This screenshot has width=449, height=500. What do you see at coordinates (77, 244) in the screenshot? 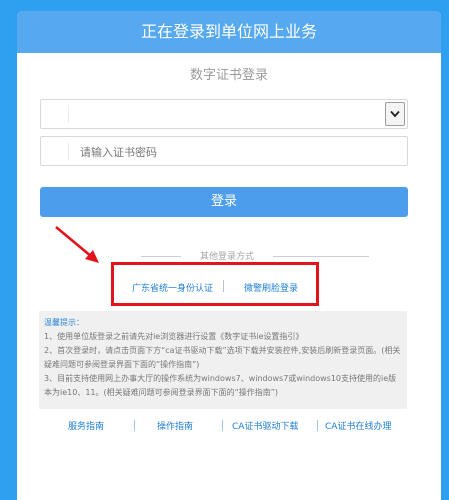
I see `red-arrow-icon` at bounding box center [77, 244].